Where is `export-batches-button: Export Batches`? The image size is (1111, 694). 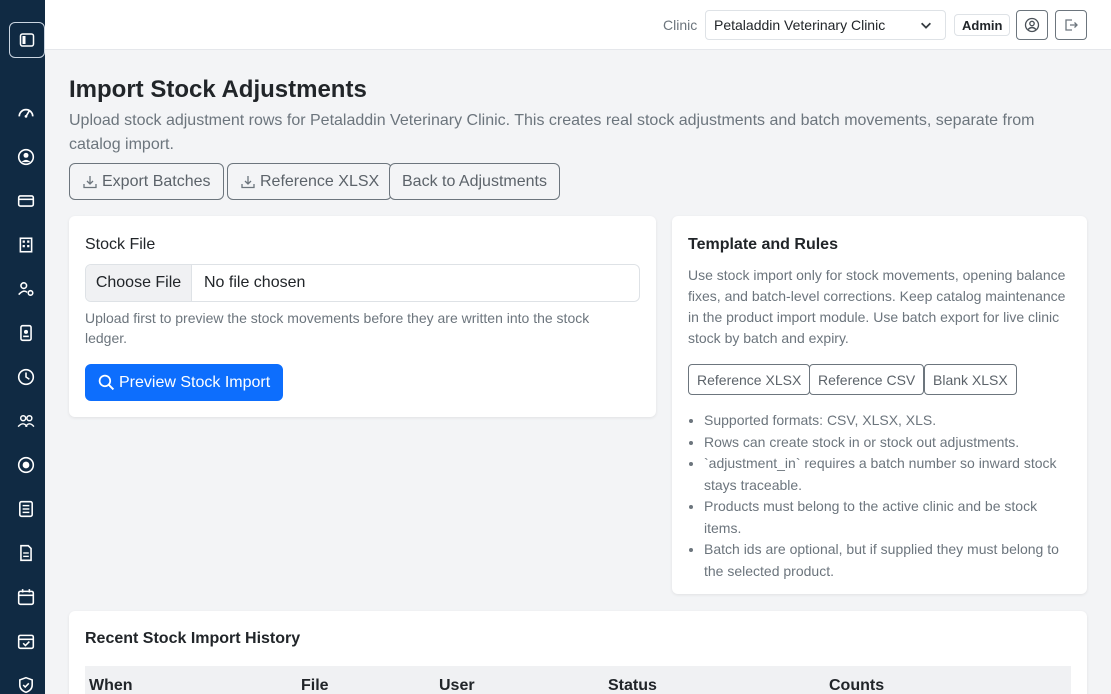 export-batches-button: Export Batches is located at coordinates (146, 181).